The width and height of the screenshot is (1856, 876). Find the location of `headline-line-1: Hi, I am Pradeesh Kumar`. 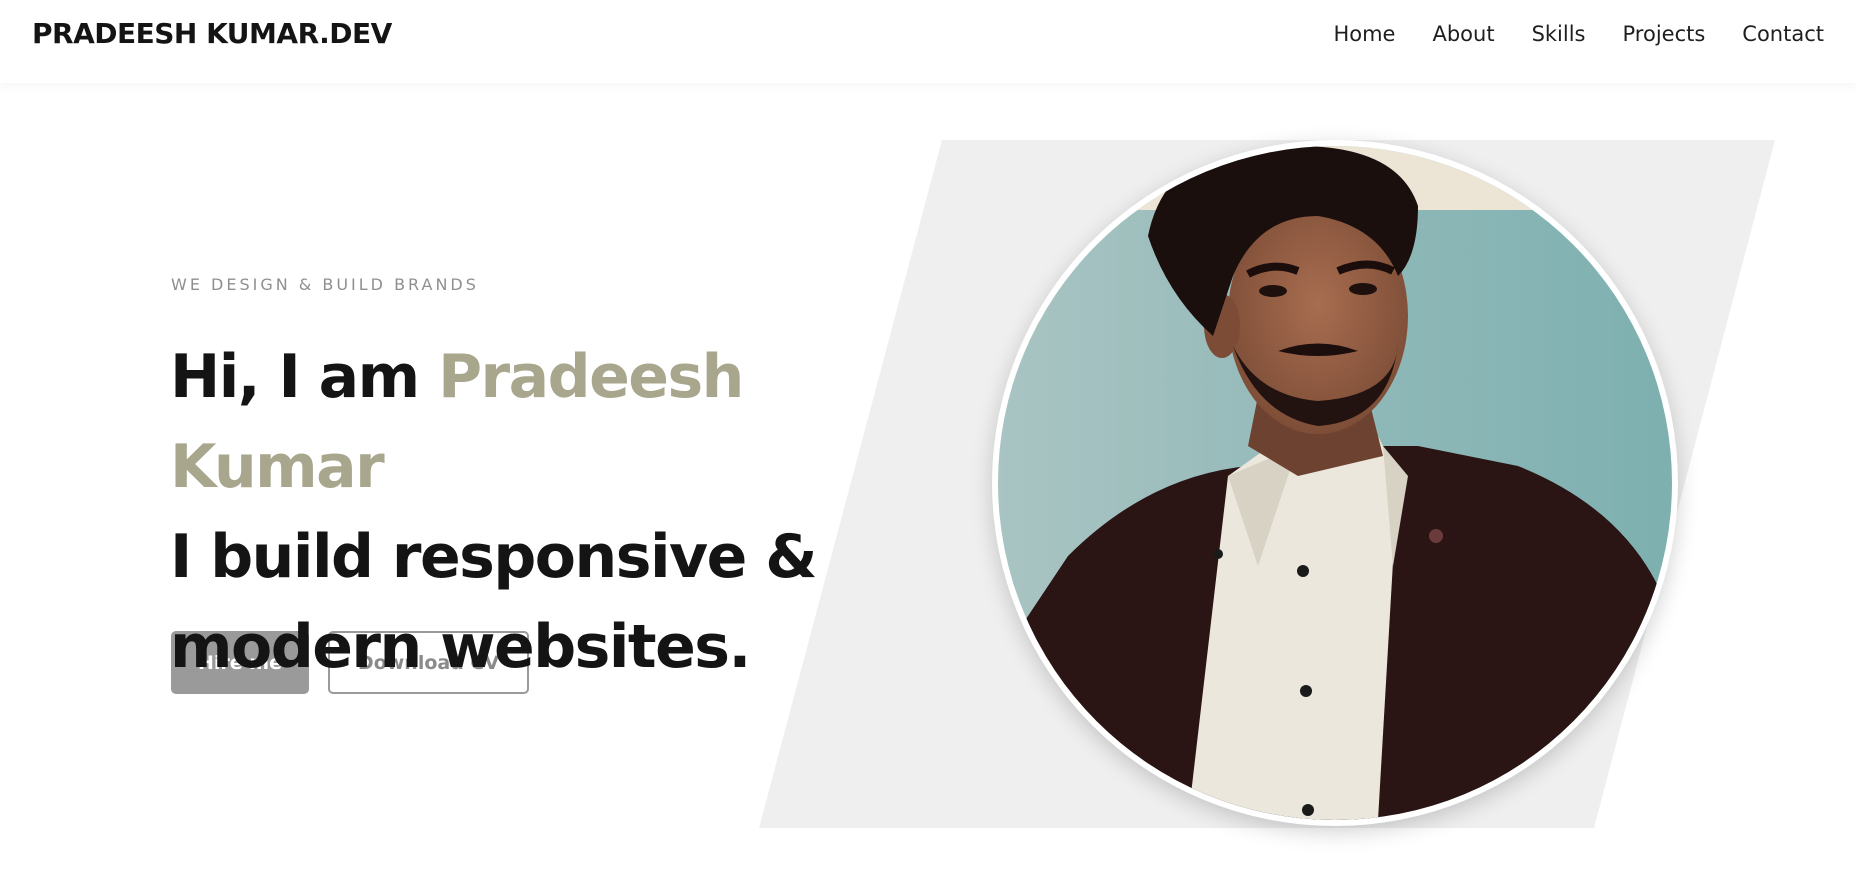

headline-line-1: Hi, I am Pradeesh Kumar is located at coordinates (570, 422).